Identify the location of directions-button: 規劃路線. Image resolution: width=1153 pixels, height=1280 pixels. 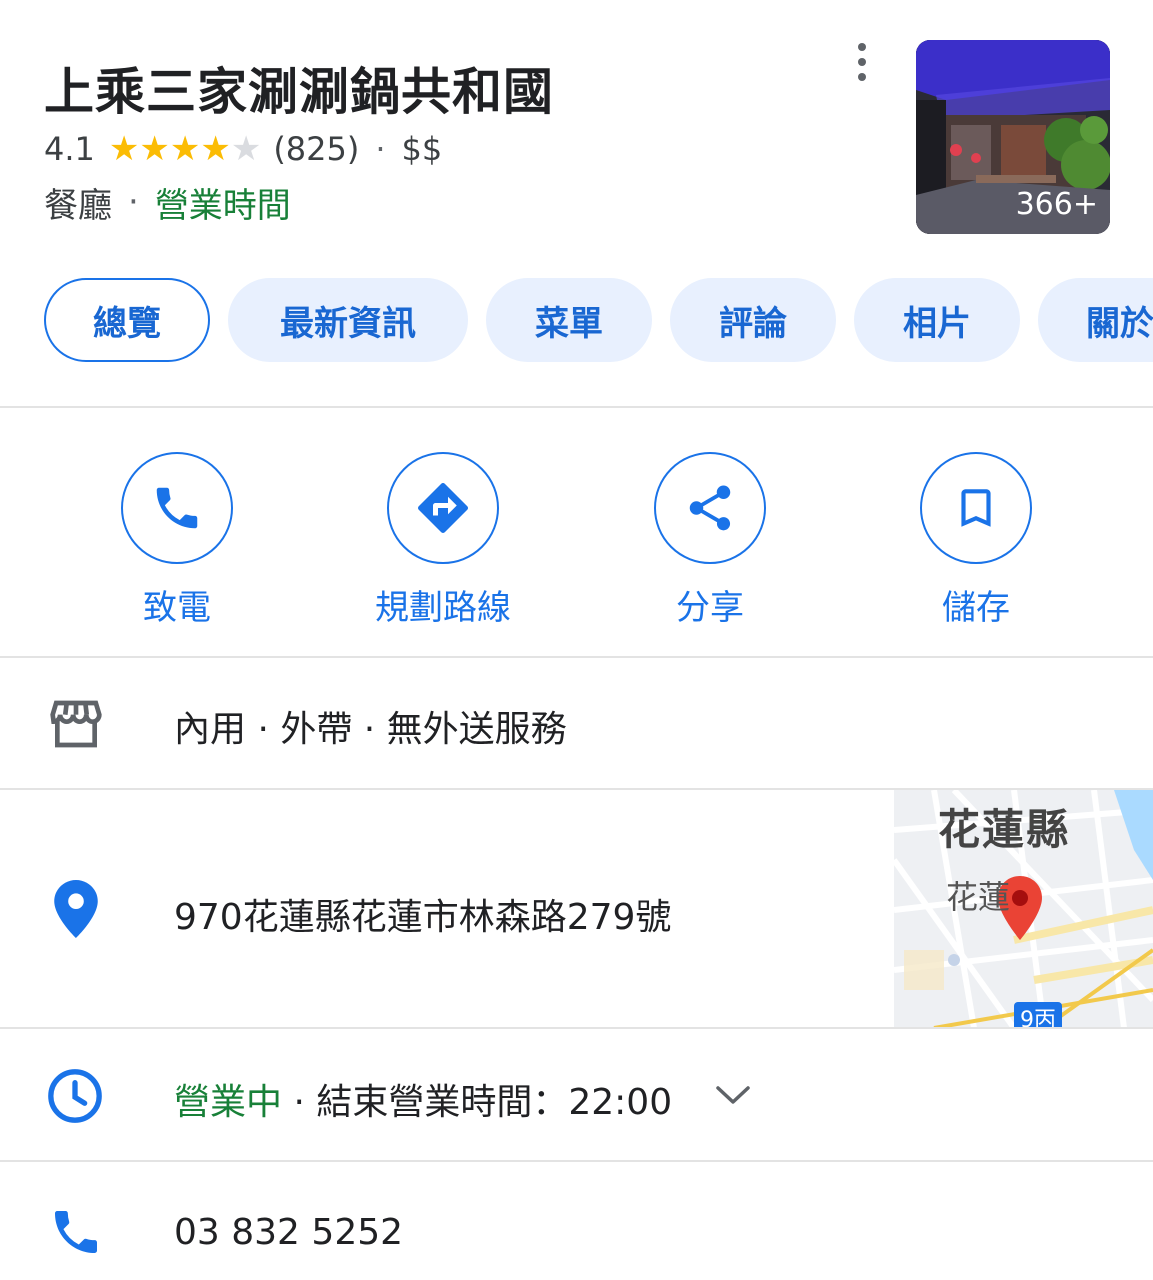
(443, 540).